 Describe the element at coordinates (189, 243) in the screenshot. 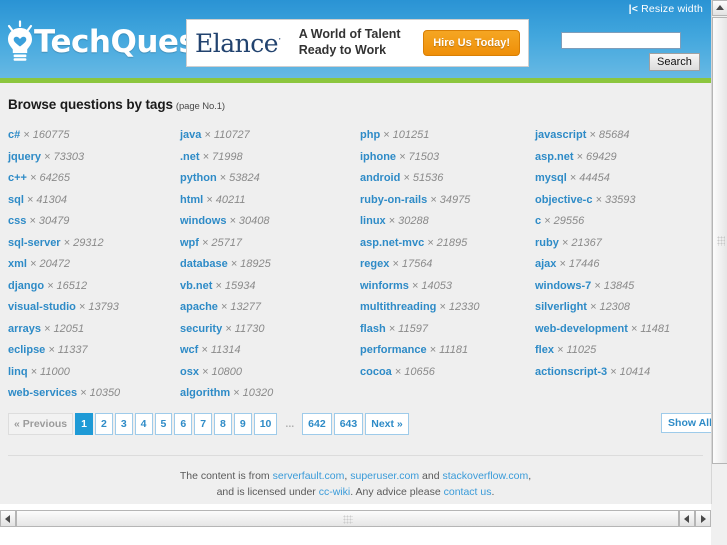

I see `tag-link: wpf` at that location.